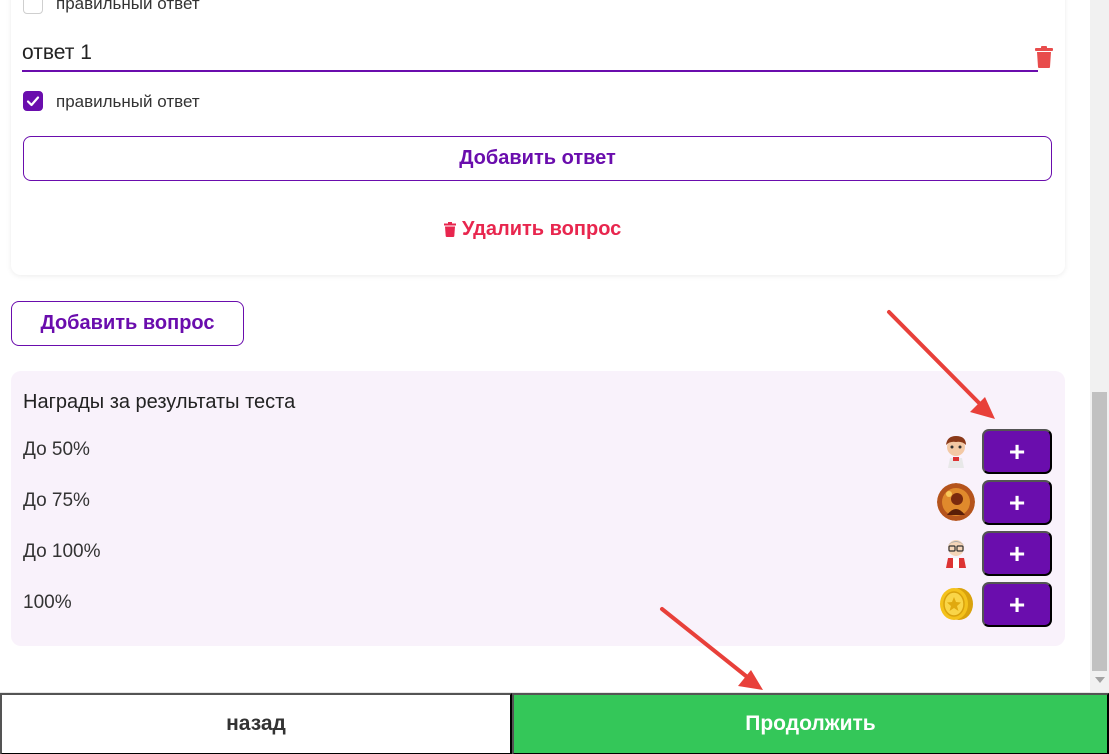 This screenshot has height=754, width=1109. What do you see at coordinates (956, 502) in the screenshot?
I see `avatar-warrior-icon` at bounding box center [956, 502].